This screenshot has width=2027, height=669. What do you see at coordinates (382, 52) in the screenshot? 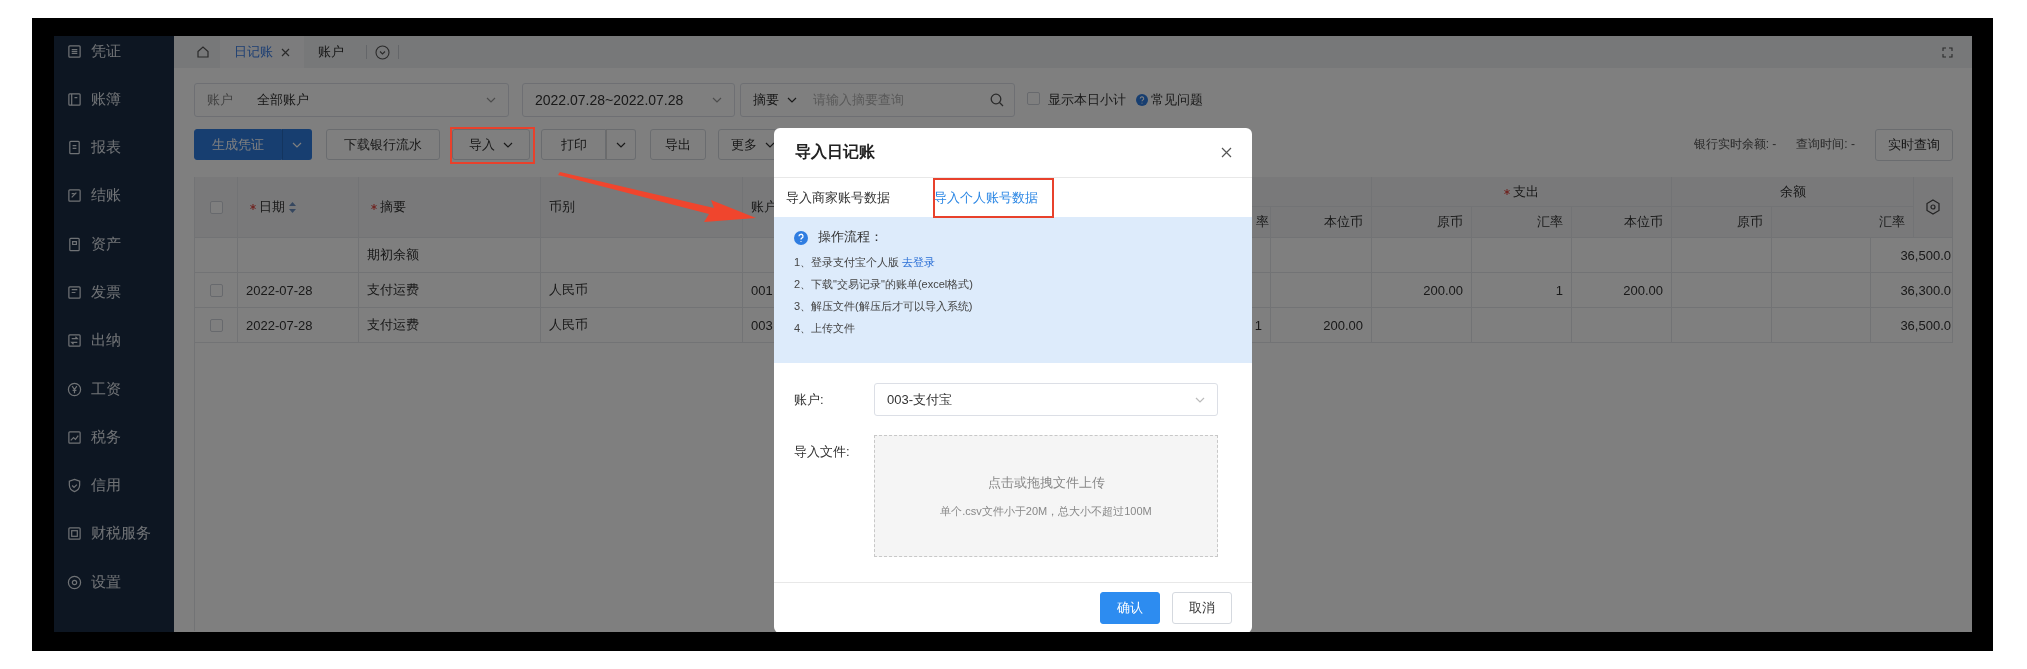
I see `chevron-circle-icon` at bounding box center [382, 52].